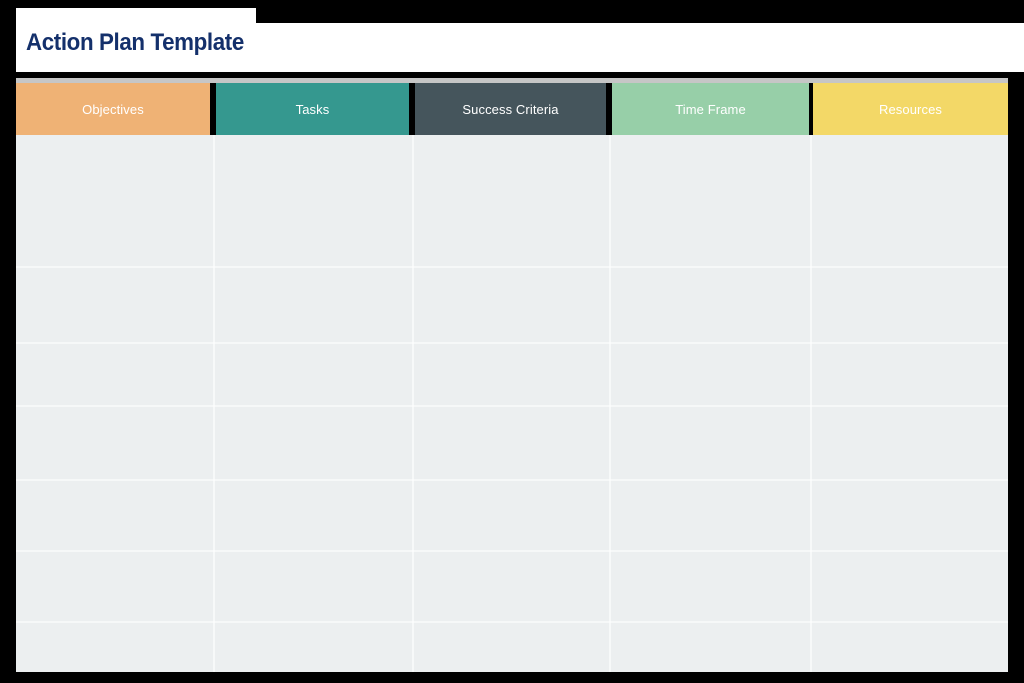 The width and height of the screenshot is (1024, 683). I want to click on column-header-resources: Resources, so click(910, 109).